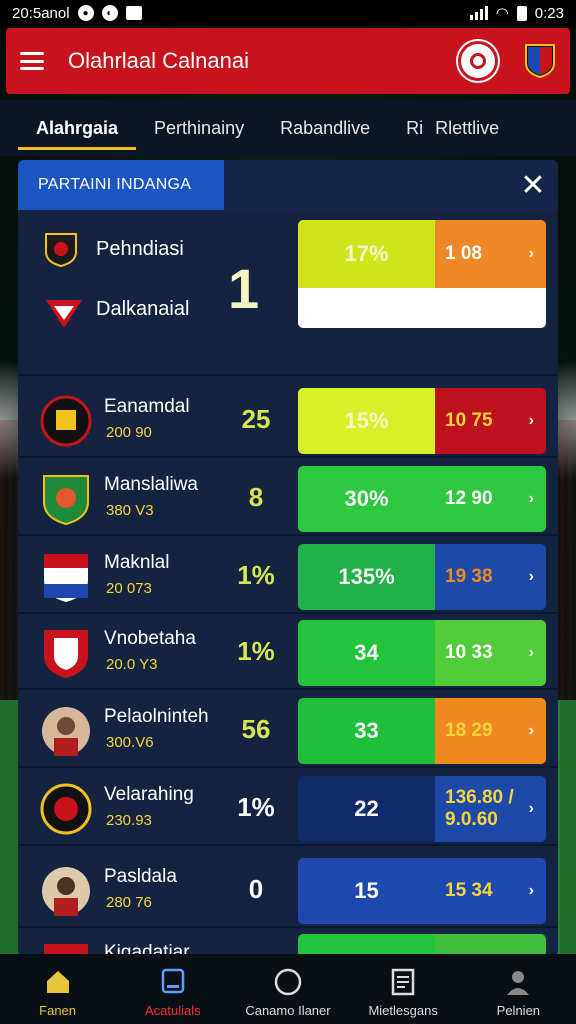 This screenshot has height=1024, width=576. What do you see at coordinates (129, 588) in the screenshot?
I see `team-stat: 20 073` at bounding box center [129, 588].